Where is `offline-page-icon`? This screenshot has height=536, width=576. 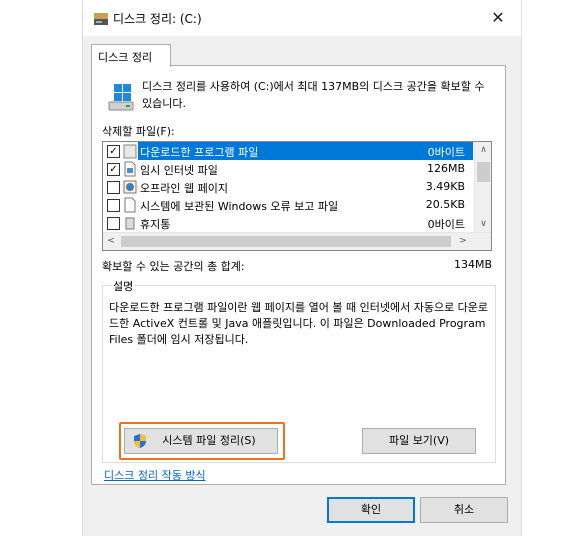 offline-page-icon is located at coordinates (130, 187).